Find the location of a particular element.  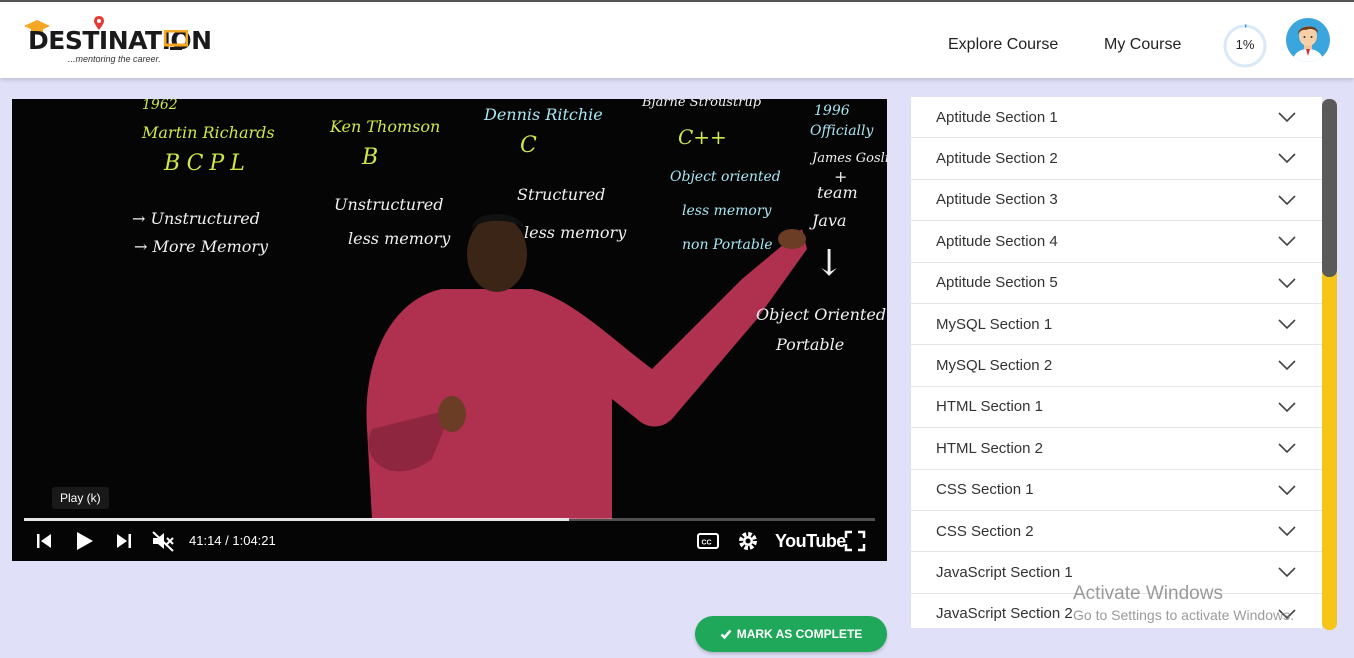

section-row: MySQL Section 2 is located at coordinates (1116, 366).